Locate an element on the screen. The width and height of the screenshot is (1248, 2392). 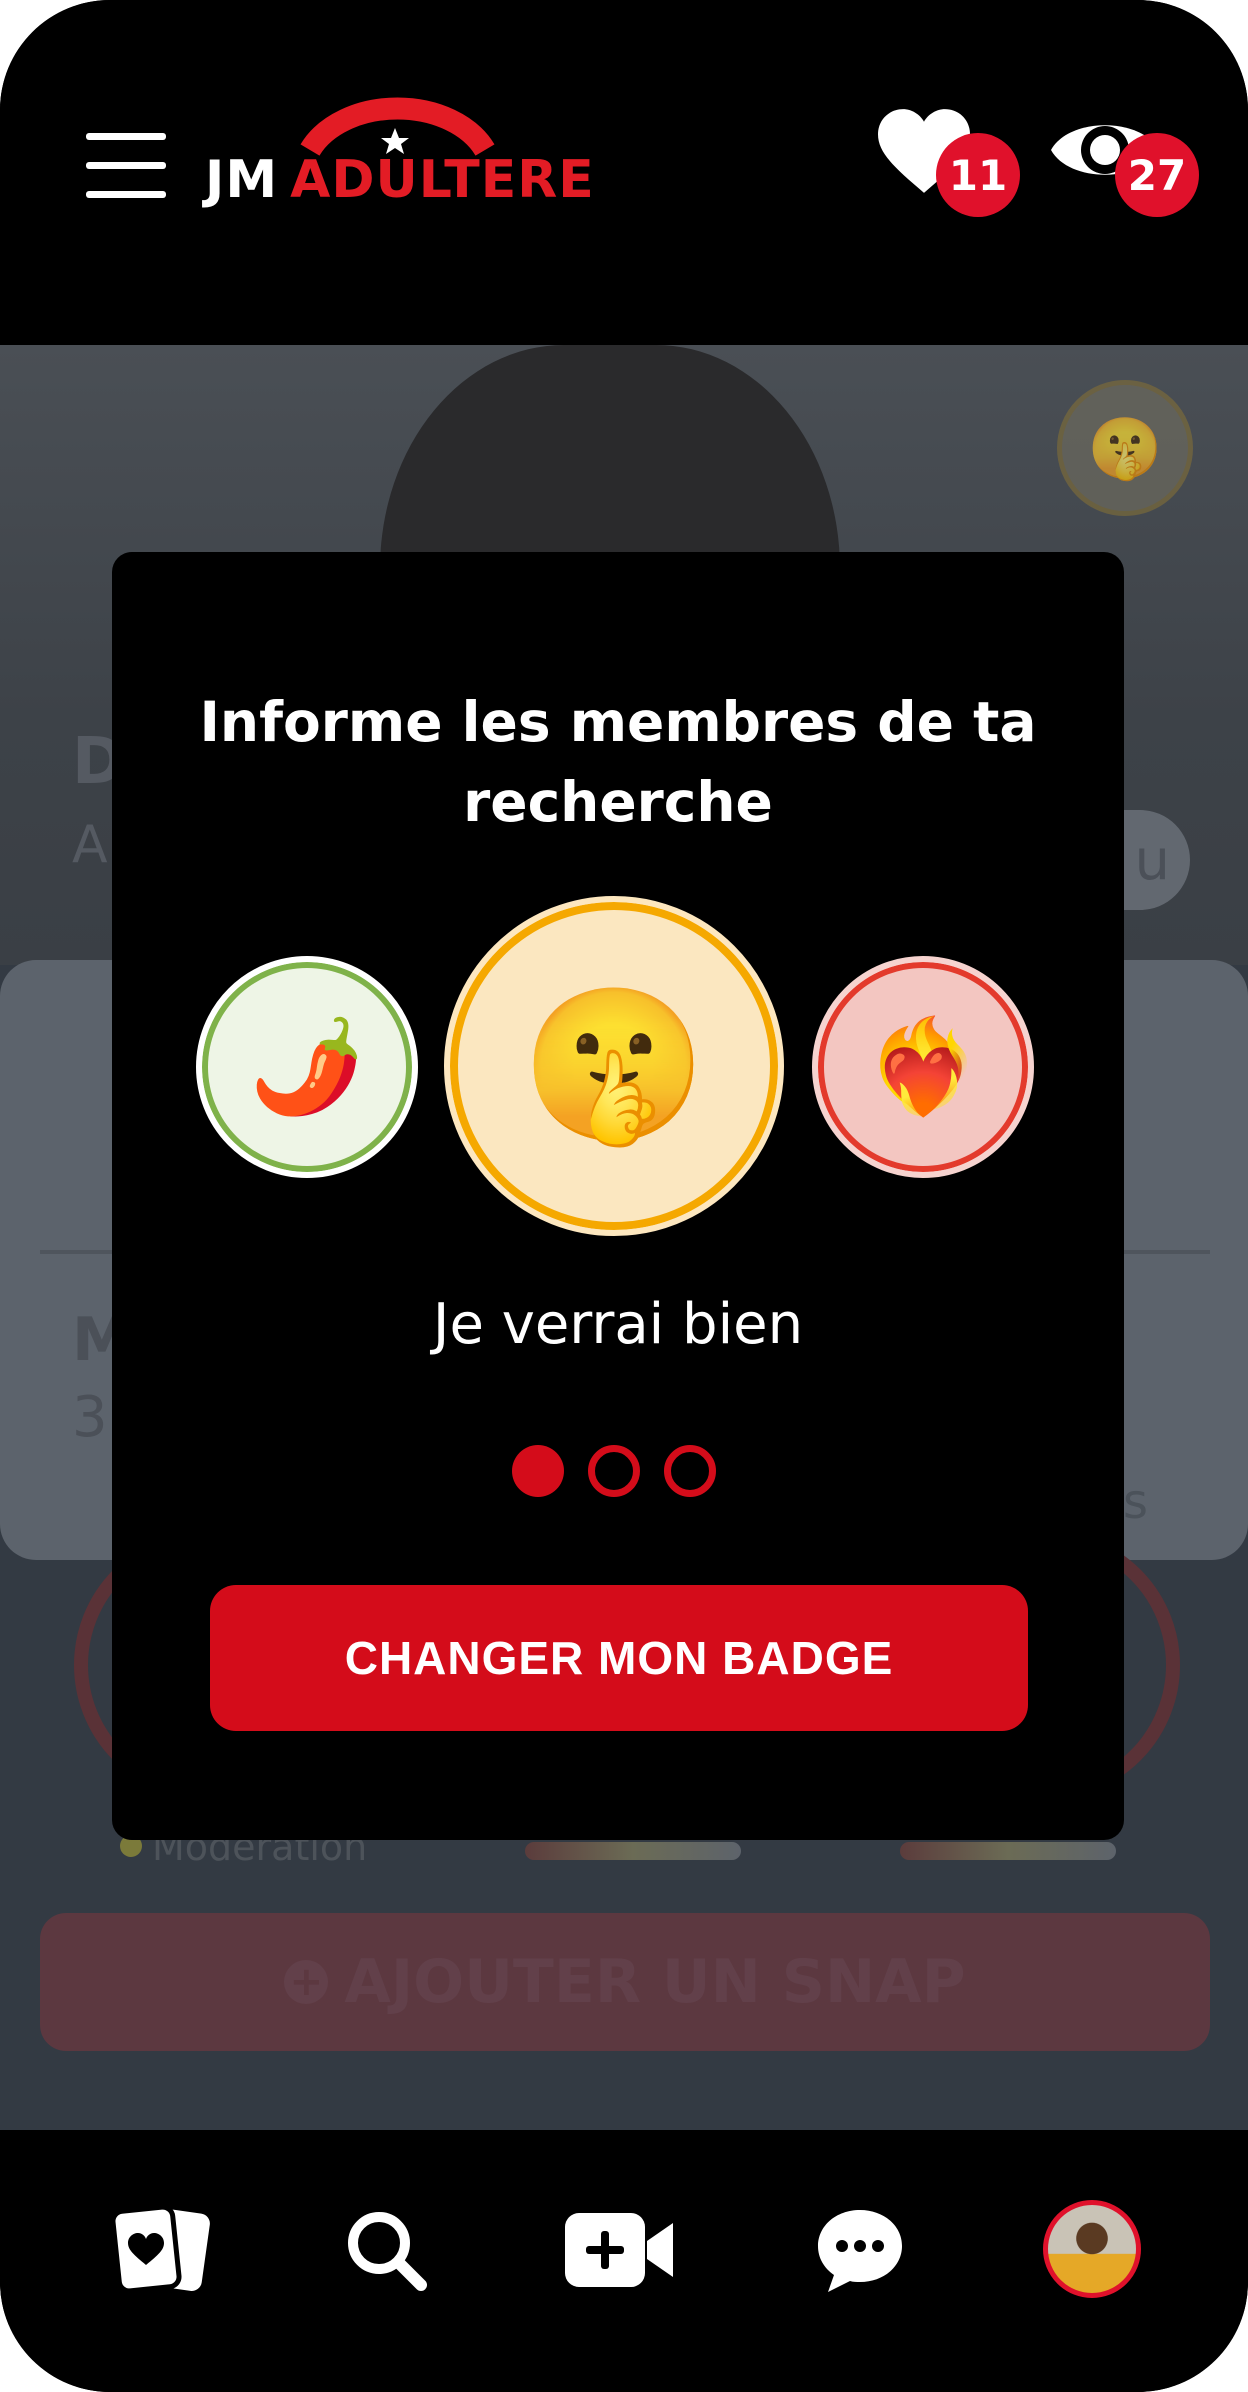
nav-search is located at coordinates (386, 2250).